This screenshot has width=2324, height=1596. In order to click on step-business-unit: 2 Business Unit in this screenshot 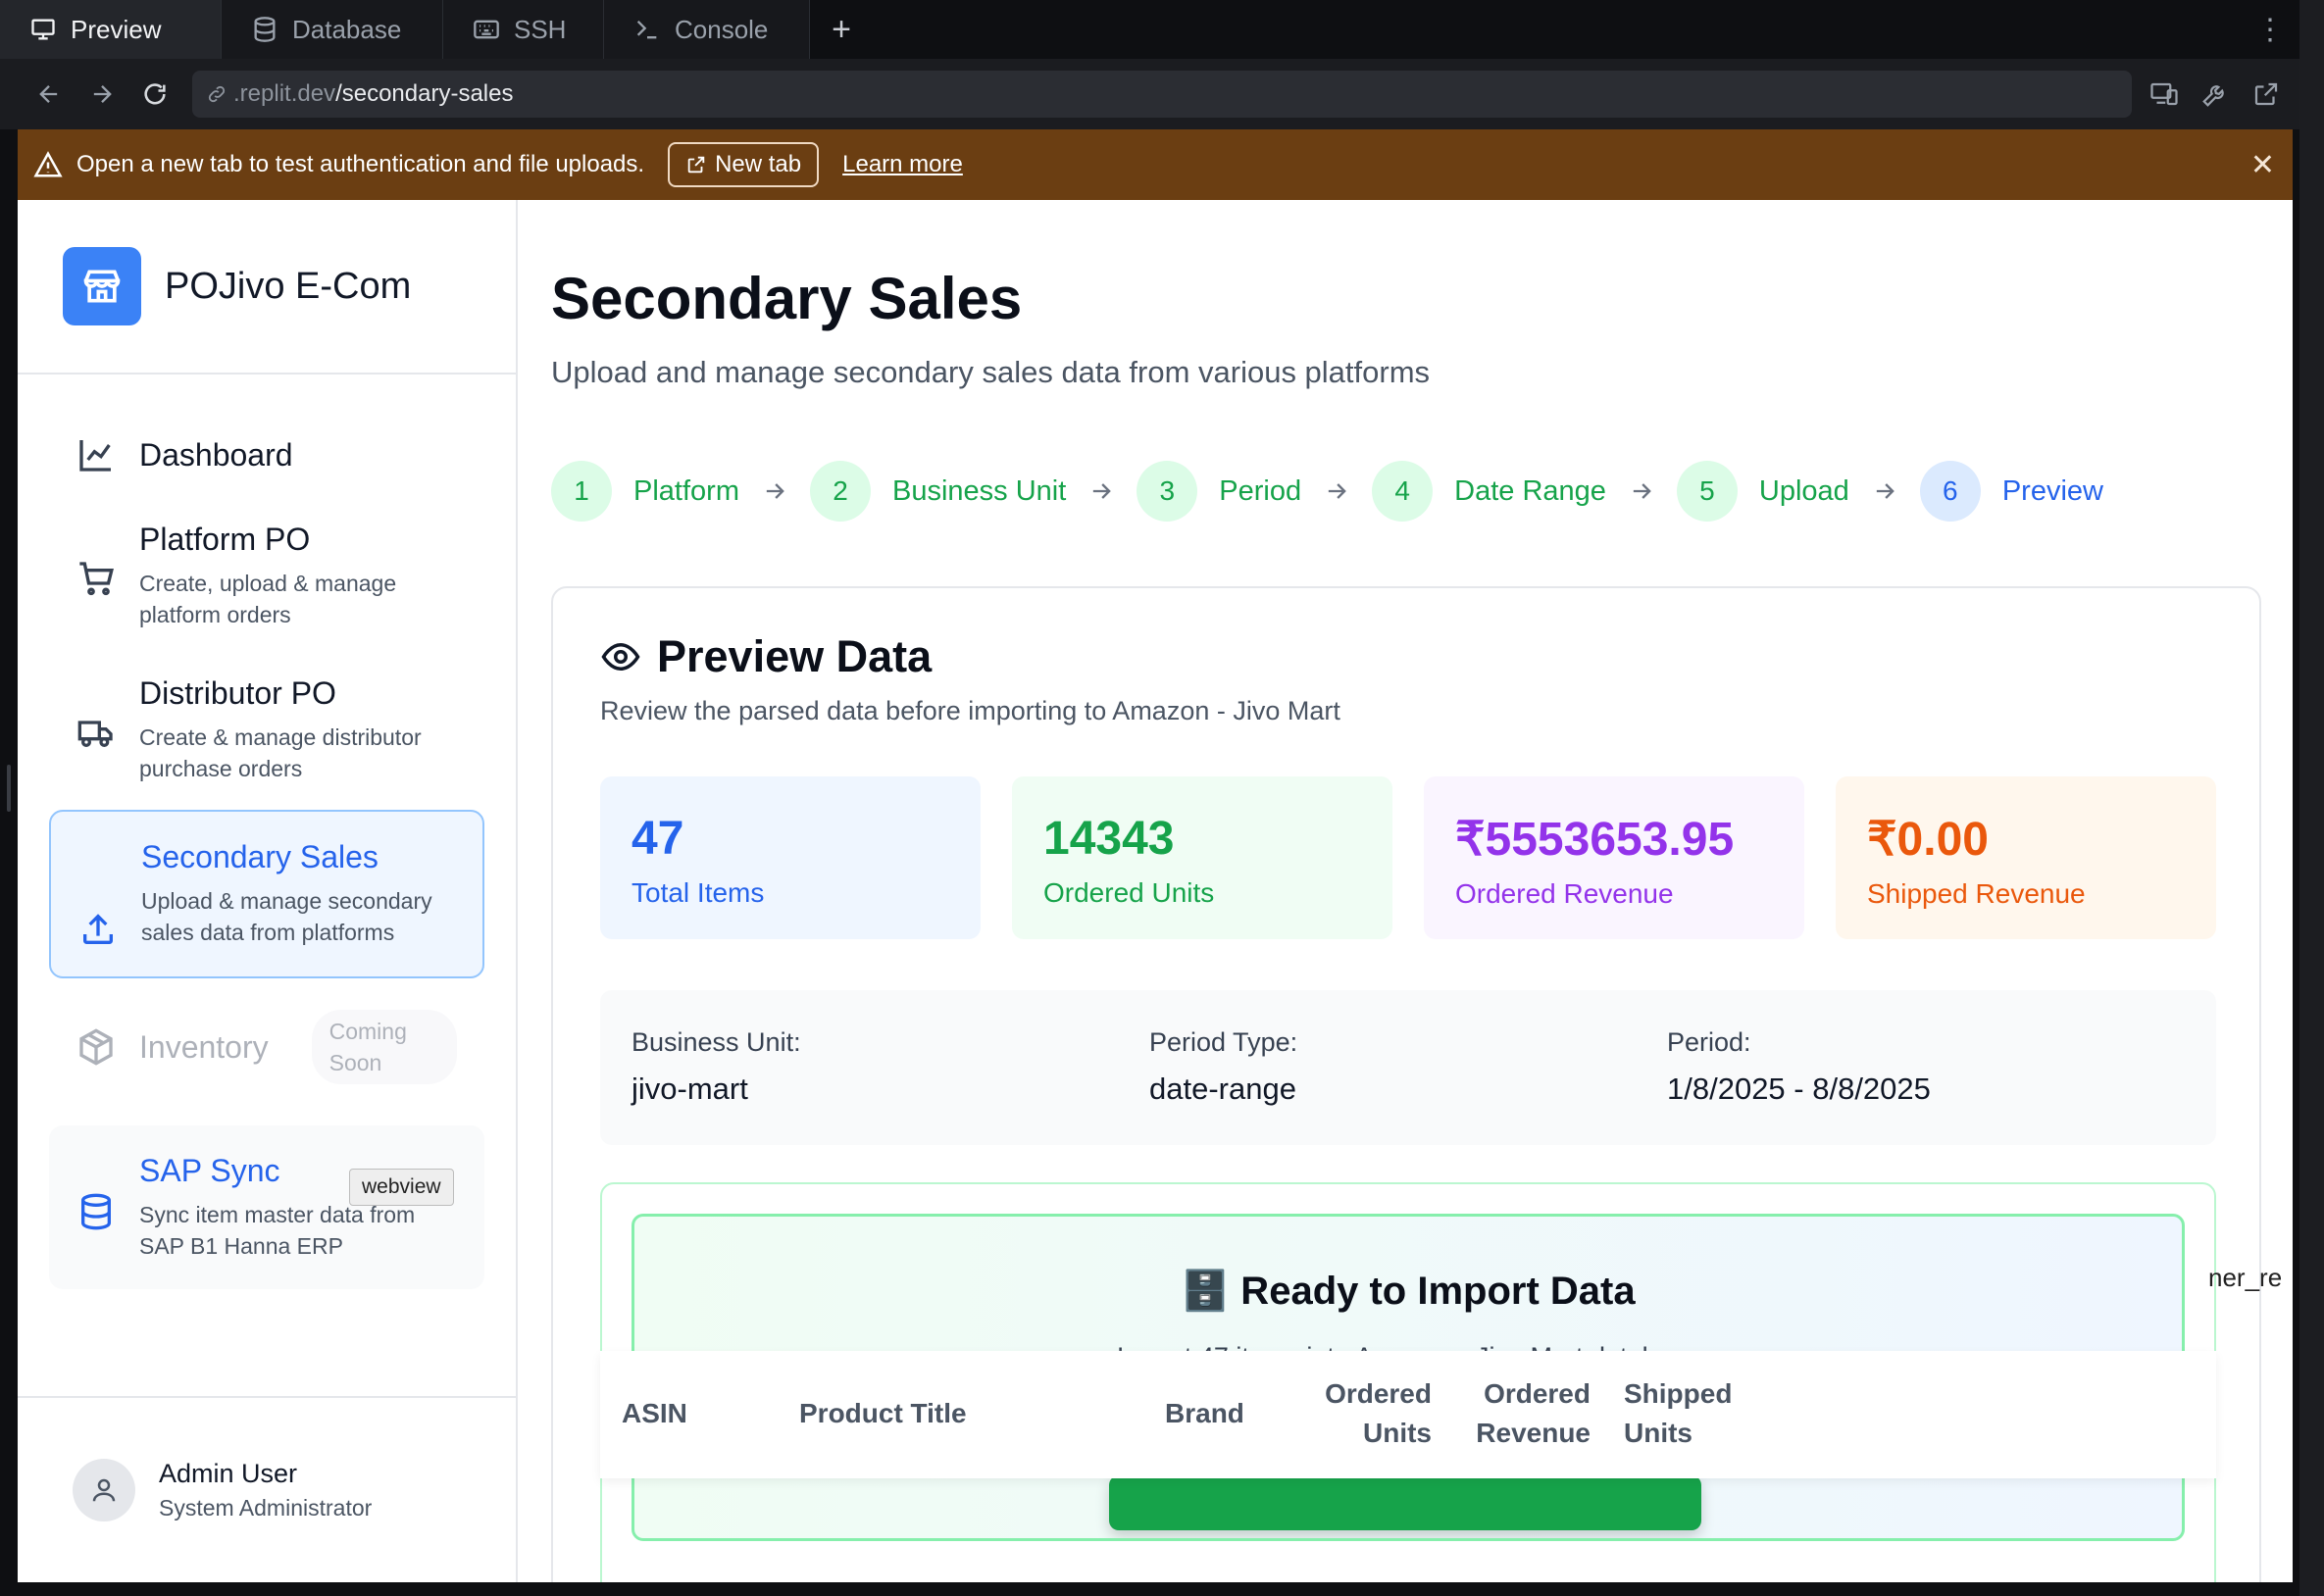, I will do `click(938, 491)`.